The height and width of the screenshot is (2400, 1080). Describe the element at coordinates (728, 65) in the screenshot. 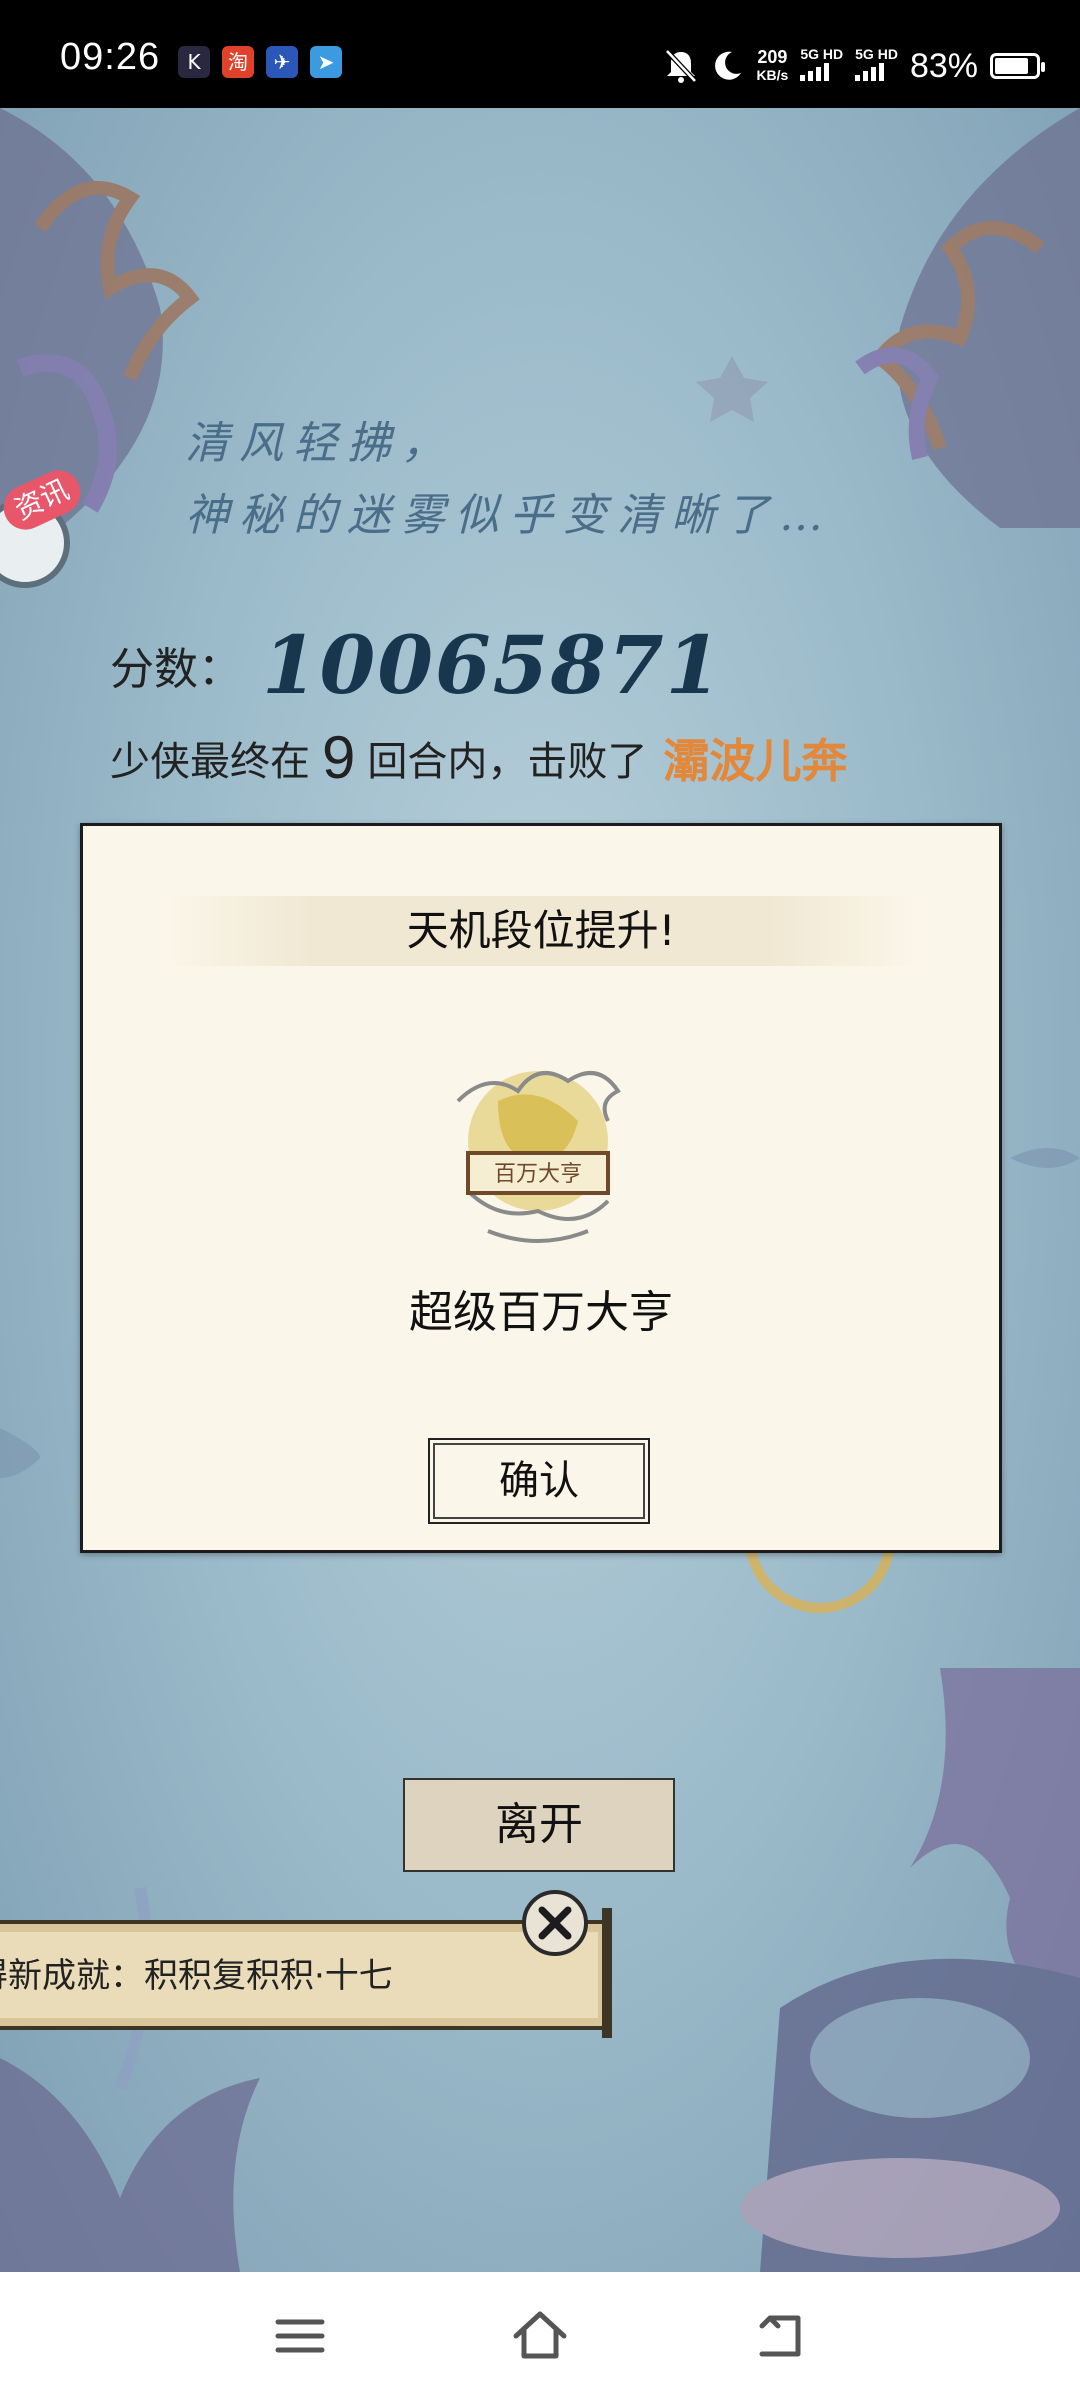

I see `moon-icon` at that location.